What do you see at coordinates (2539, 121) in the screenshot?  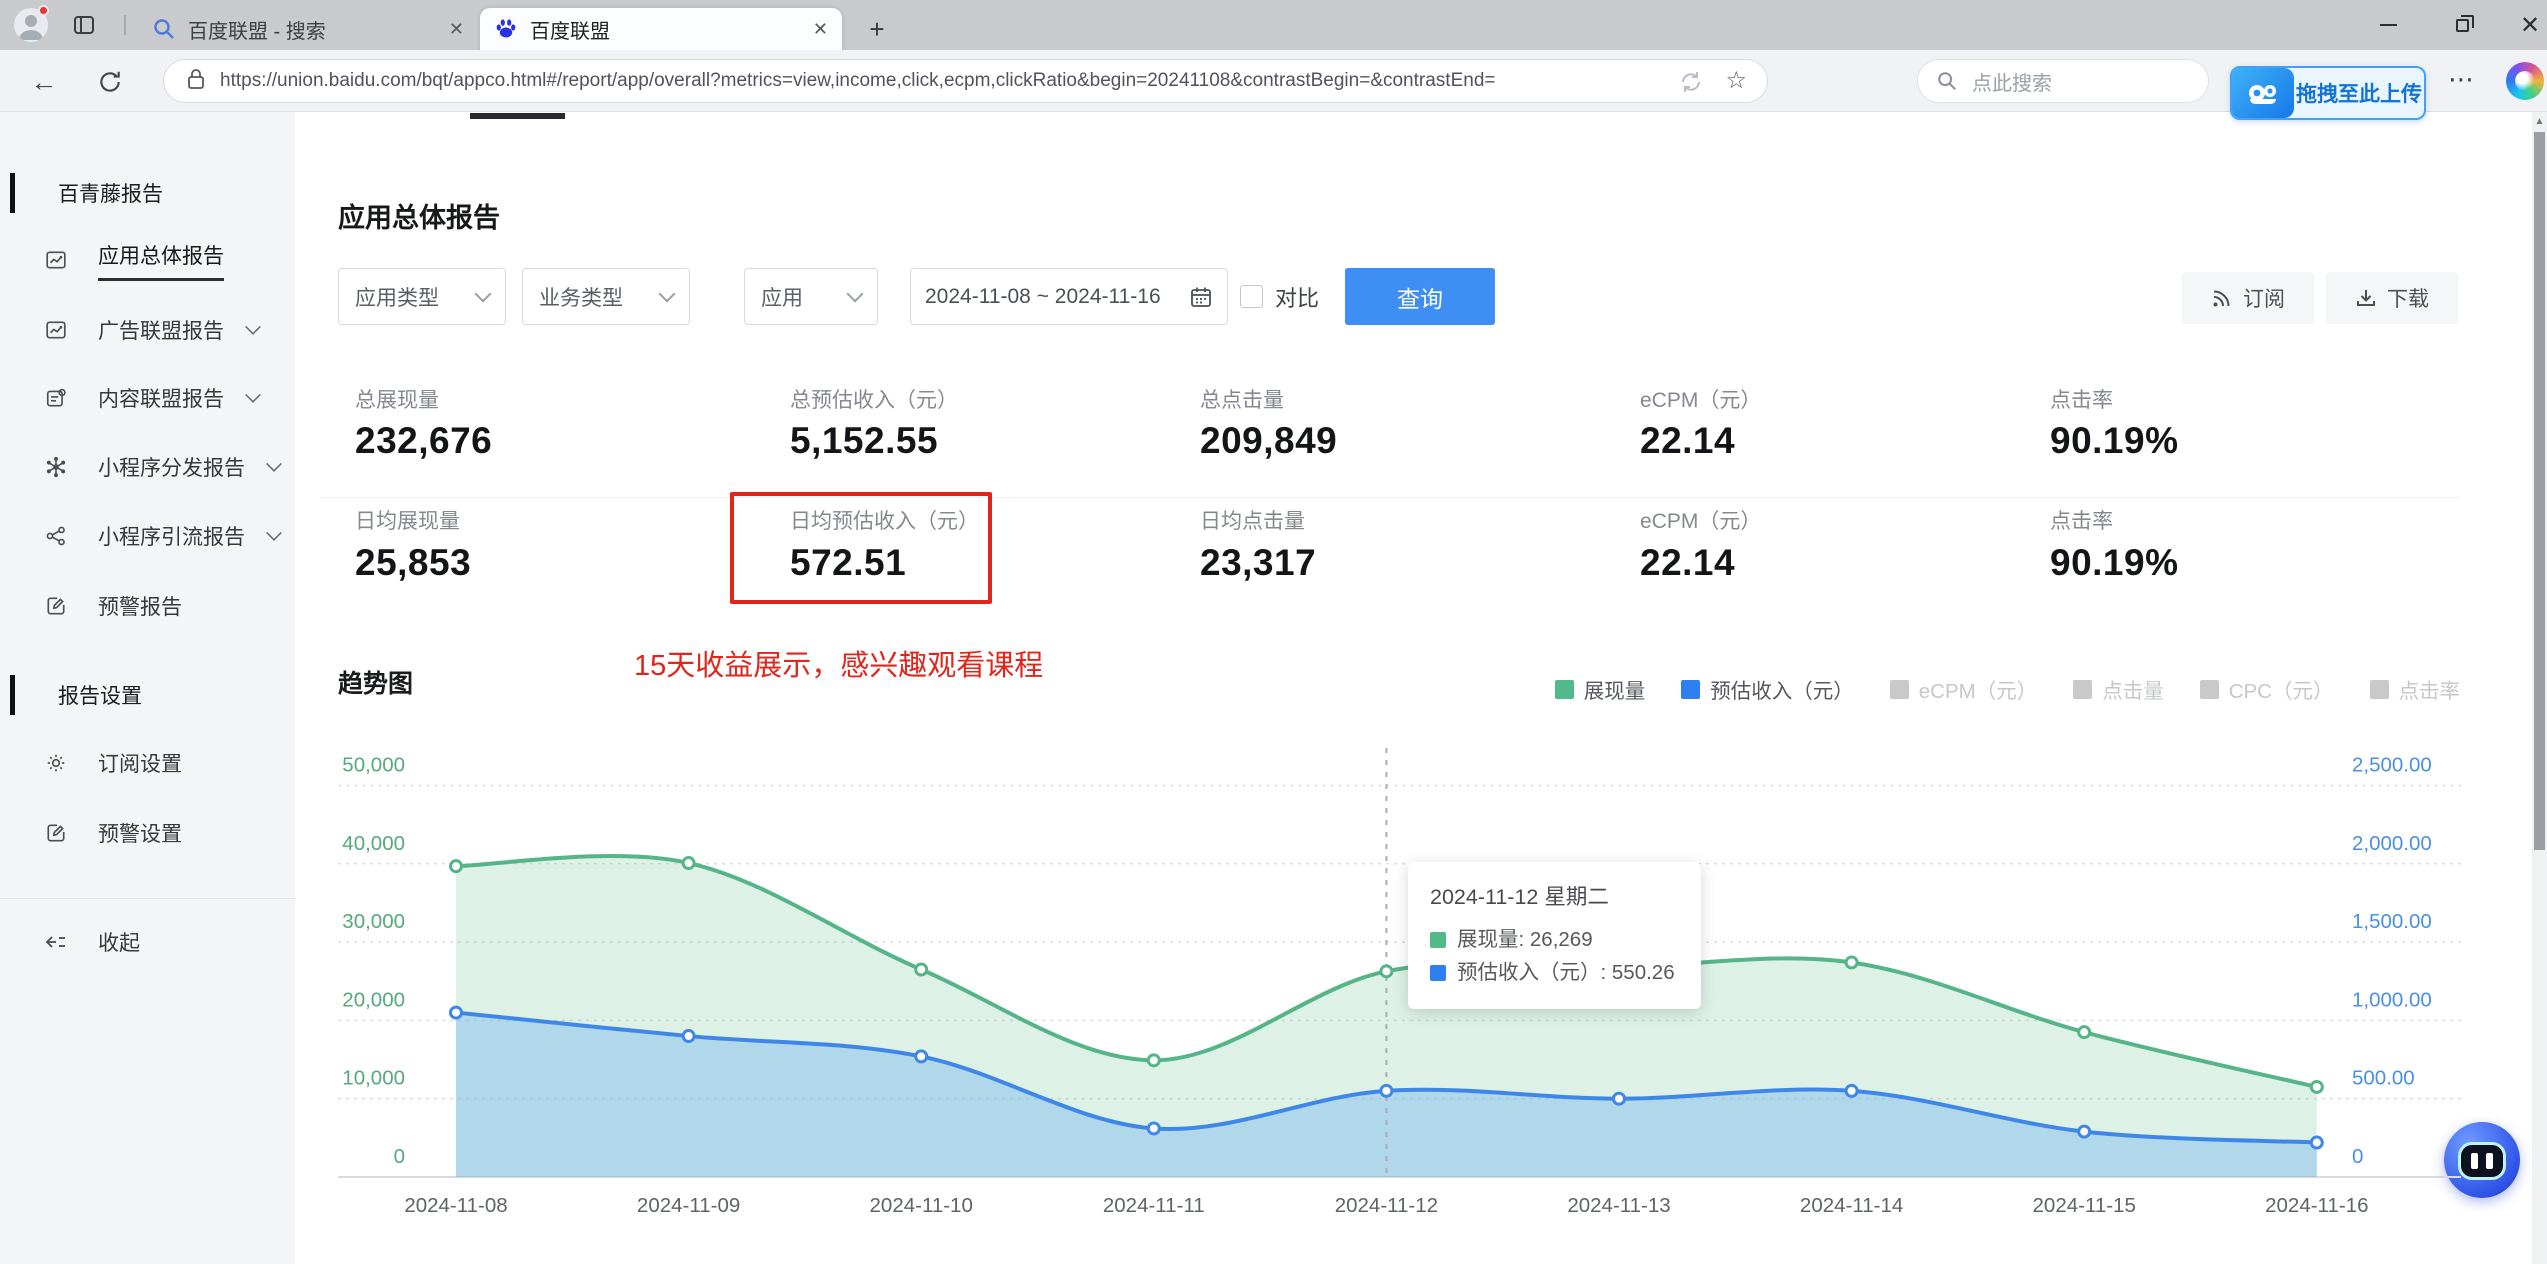 I see `scrollbar-up-arrow: ▲` at bounding box center [2539, 121].